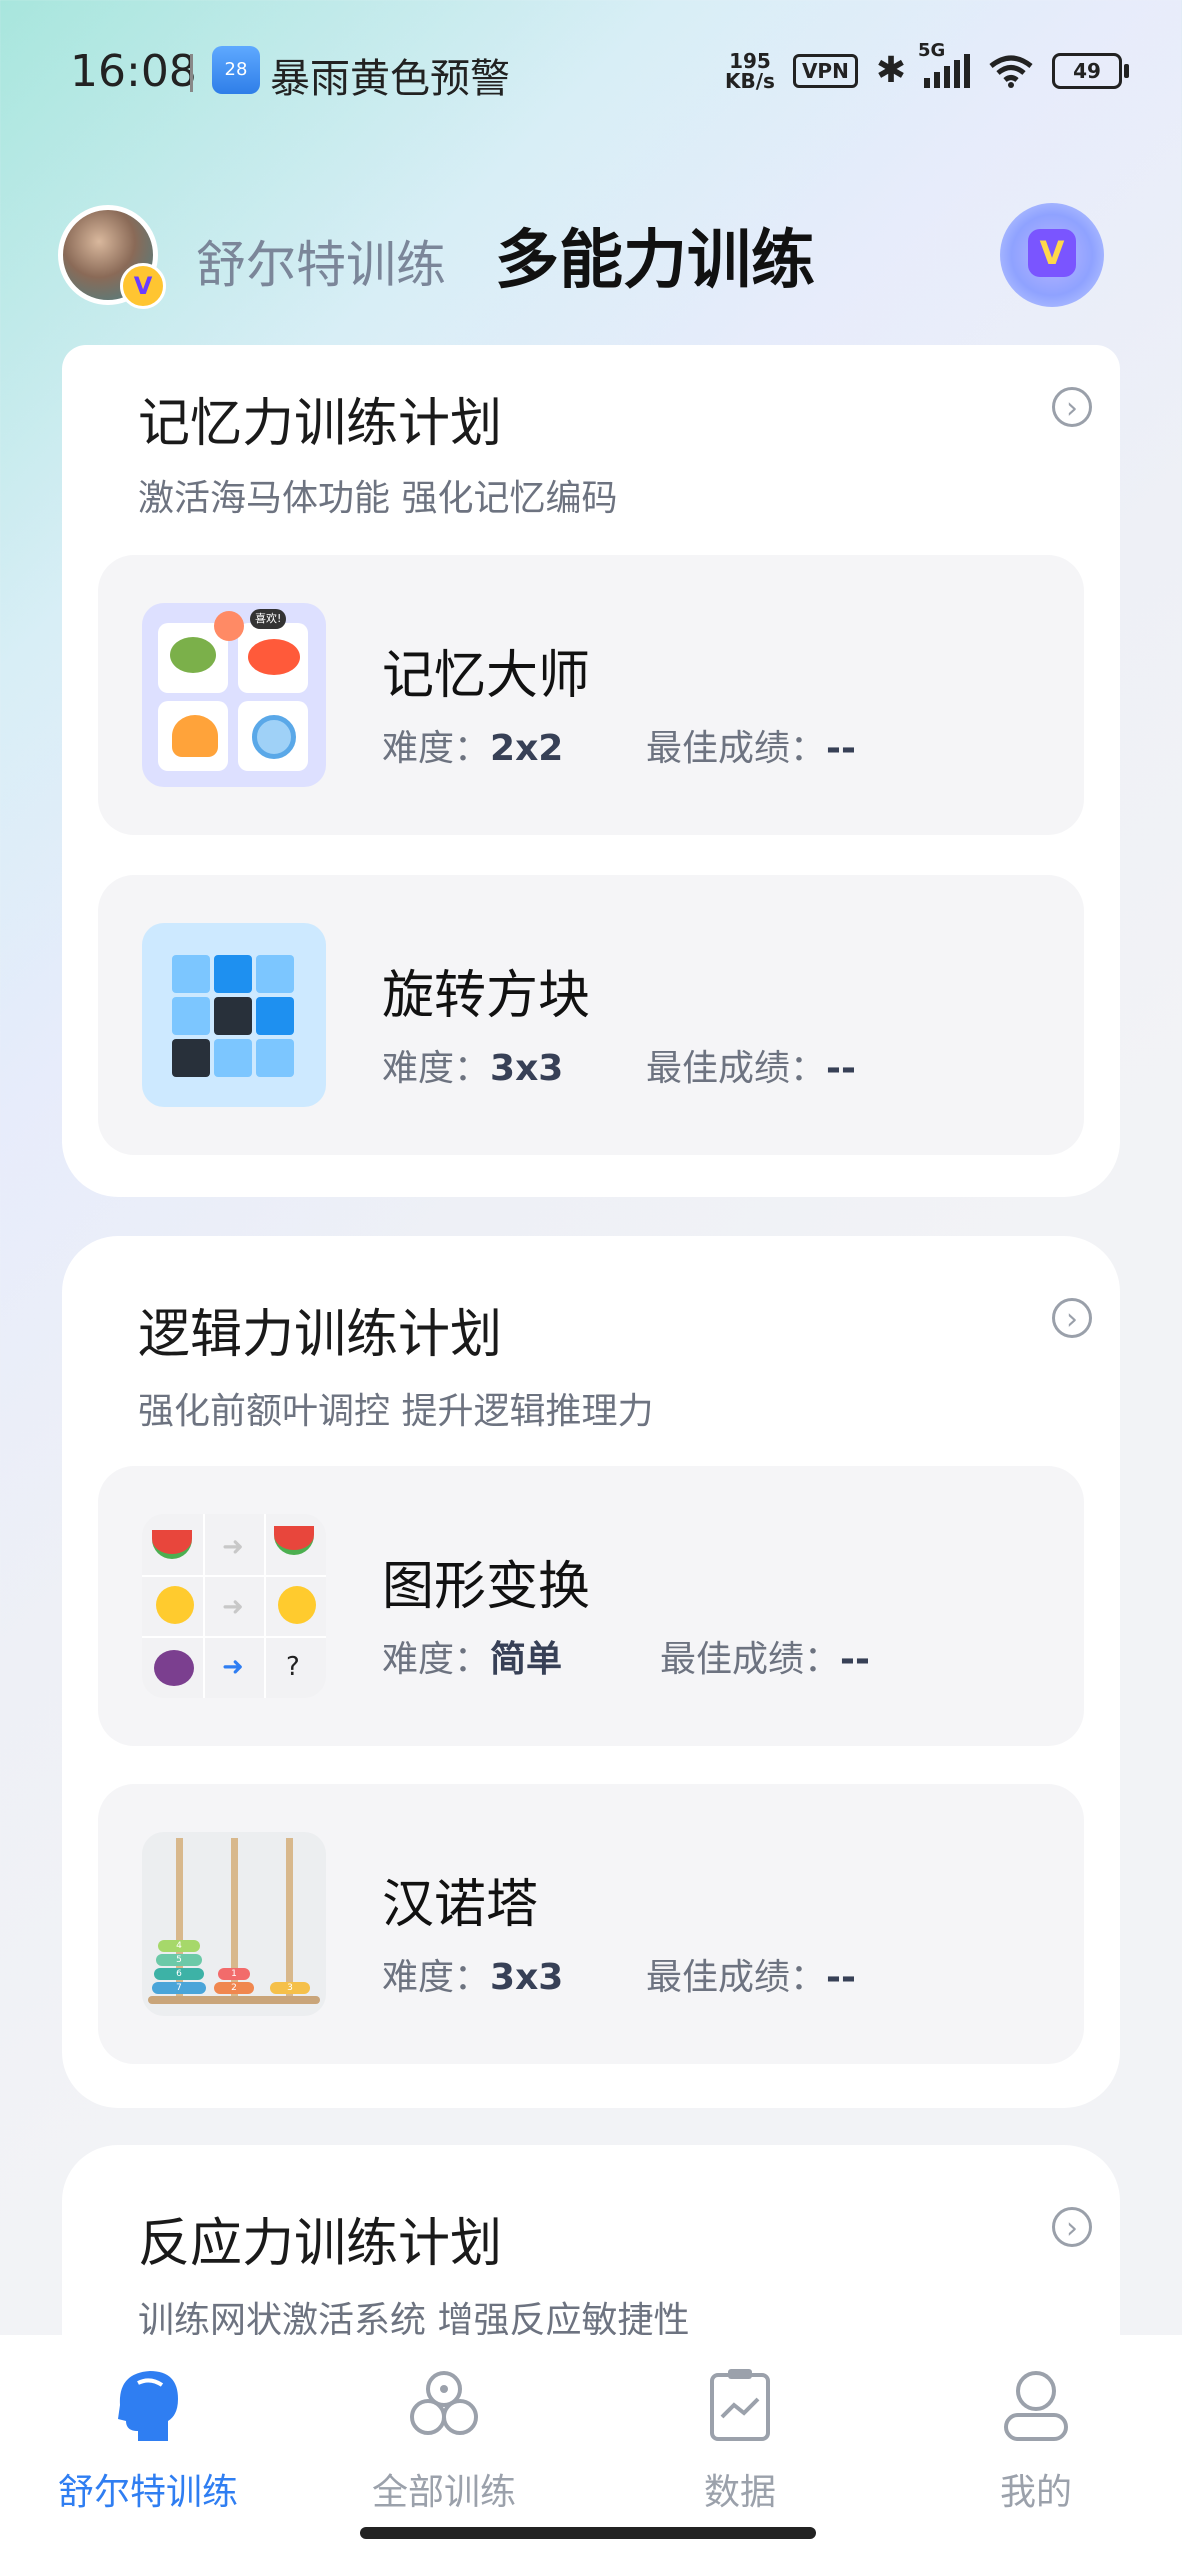  I want to click on all-training-icon, so click(444, 2403).